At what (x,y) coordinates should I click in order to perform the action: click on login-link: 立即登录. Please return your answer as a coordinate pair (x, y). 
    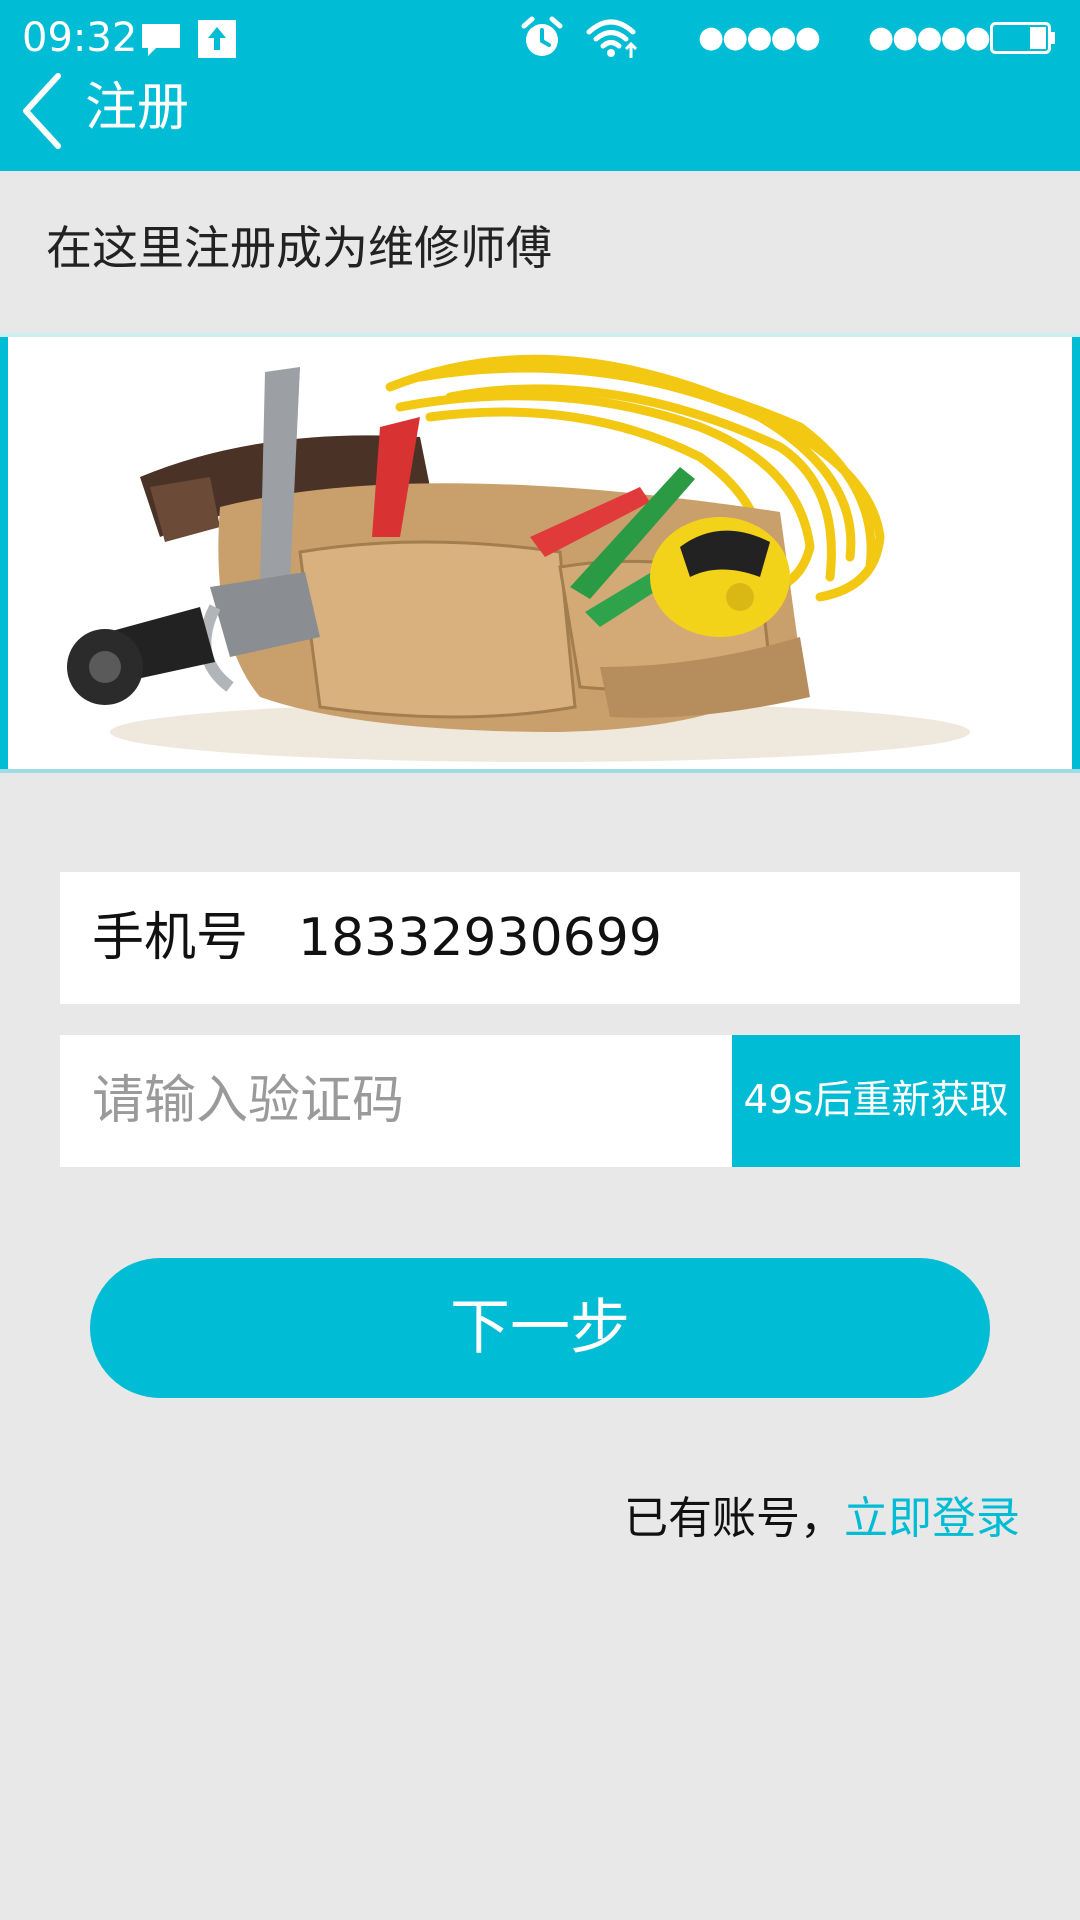
    Looking at the image, I should click on (932, 1518).